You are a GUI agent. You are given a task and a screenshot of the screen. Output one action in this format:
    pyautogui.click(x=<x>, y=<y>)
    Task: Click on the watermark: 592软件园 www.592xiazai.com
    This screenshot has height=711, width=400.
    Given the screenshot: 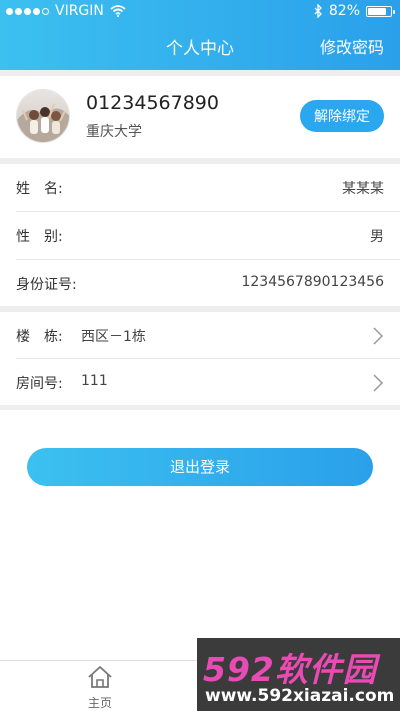 What is the action you would take?
    pyautogui.click(x=298, y=674)
    